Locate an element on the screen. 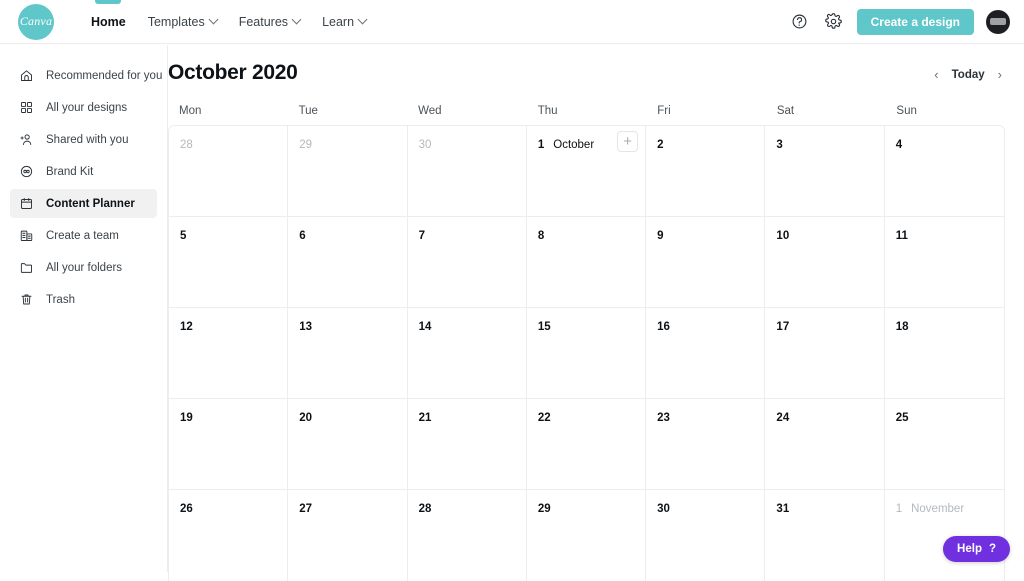  day-number: 7 is located at coordinates (421, 236).